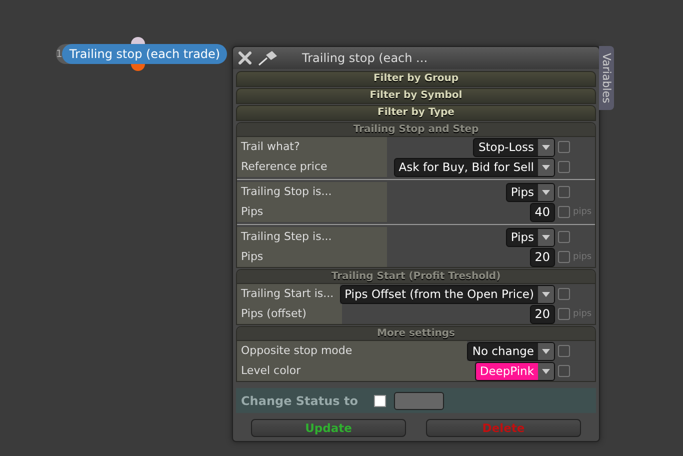  Describe the element at coordinates (245, 58) in the screenshot. I see `close-icon` at that location.